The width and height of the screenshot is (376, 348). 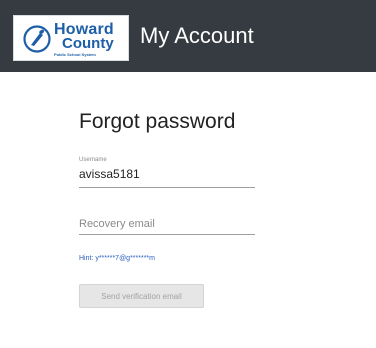 I want to click on recovery-hint: Hint: y******7@g*******m, so click(x=117, y=258).